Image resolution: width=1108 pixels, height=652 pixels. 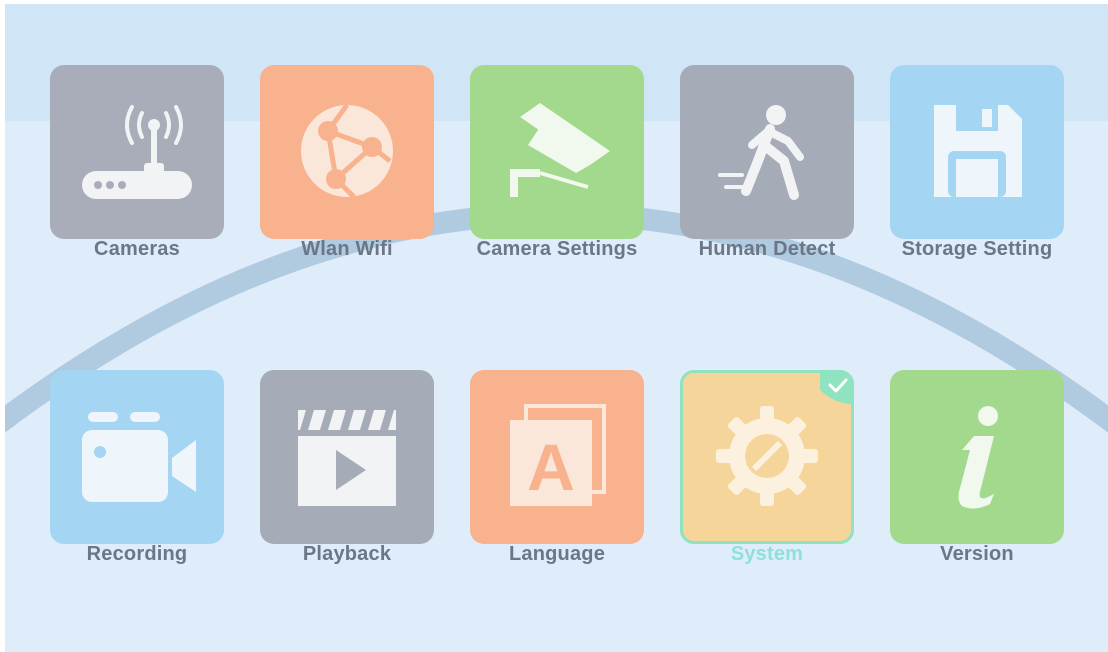 What do you see at coordinates (557, 554) in the screenshot?
I see `menu-label-language: Language` at bounding box center [557, 554].